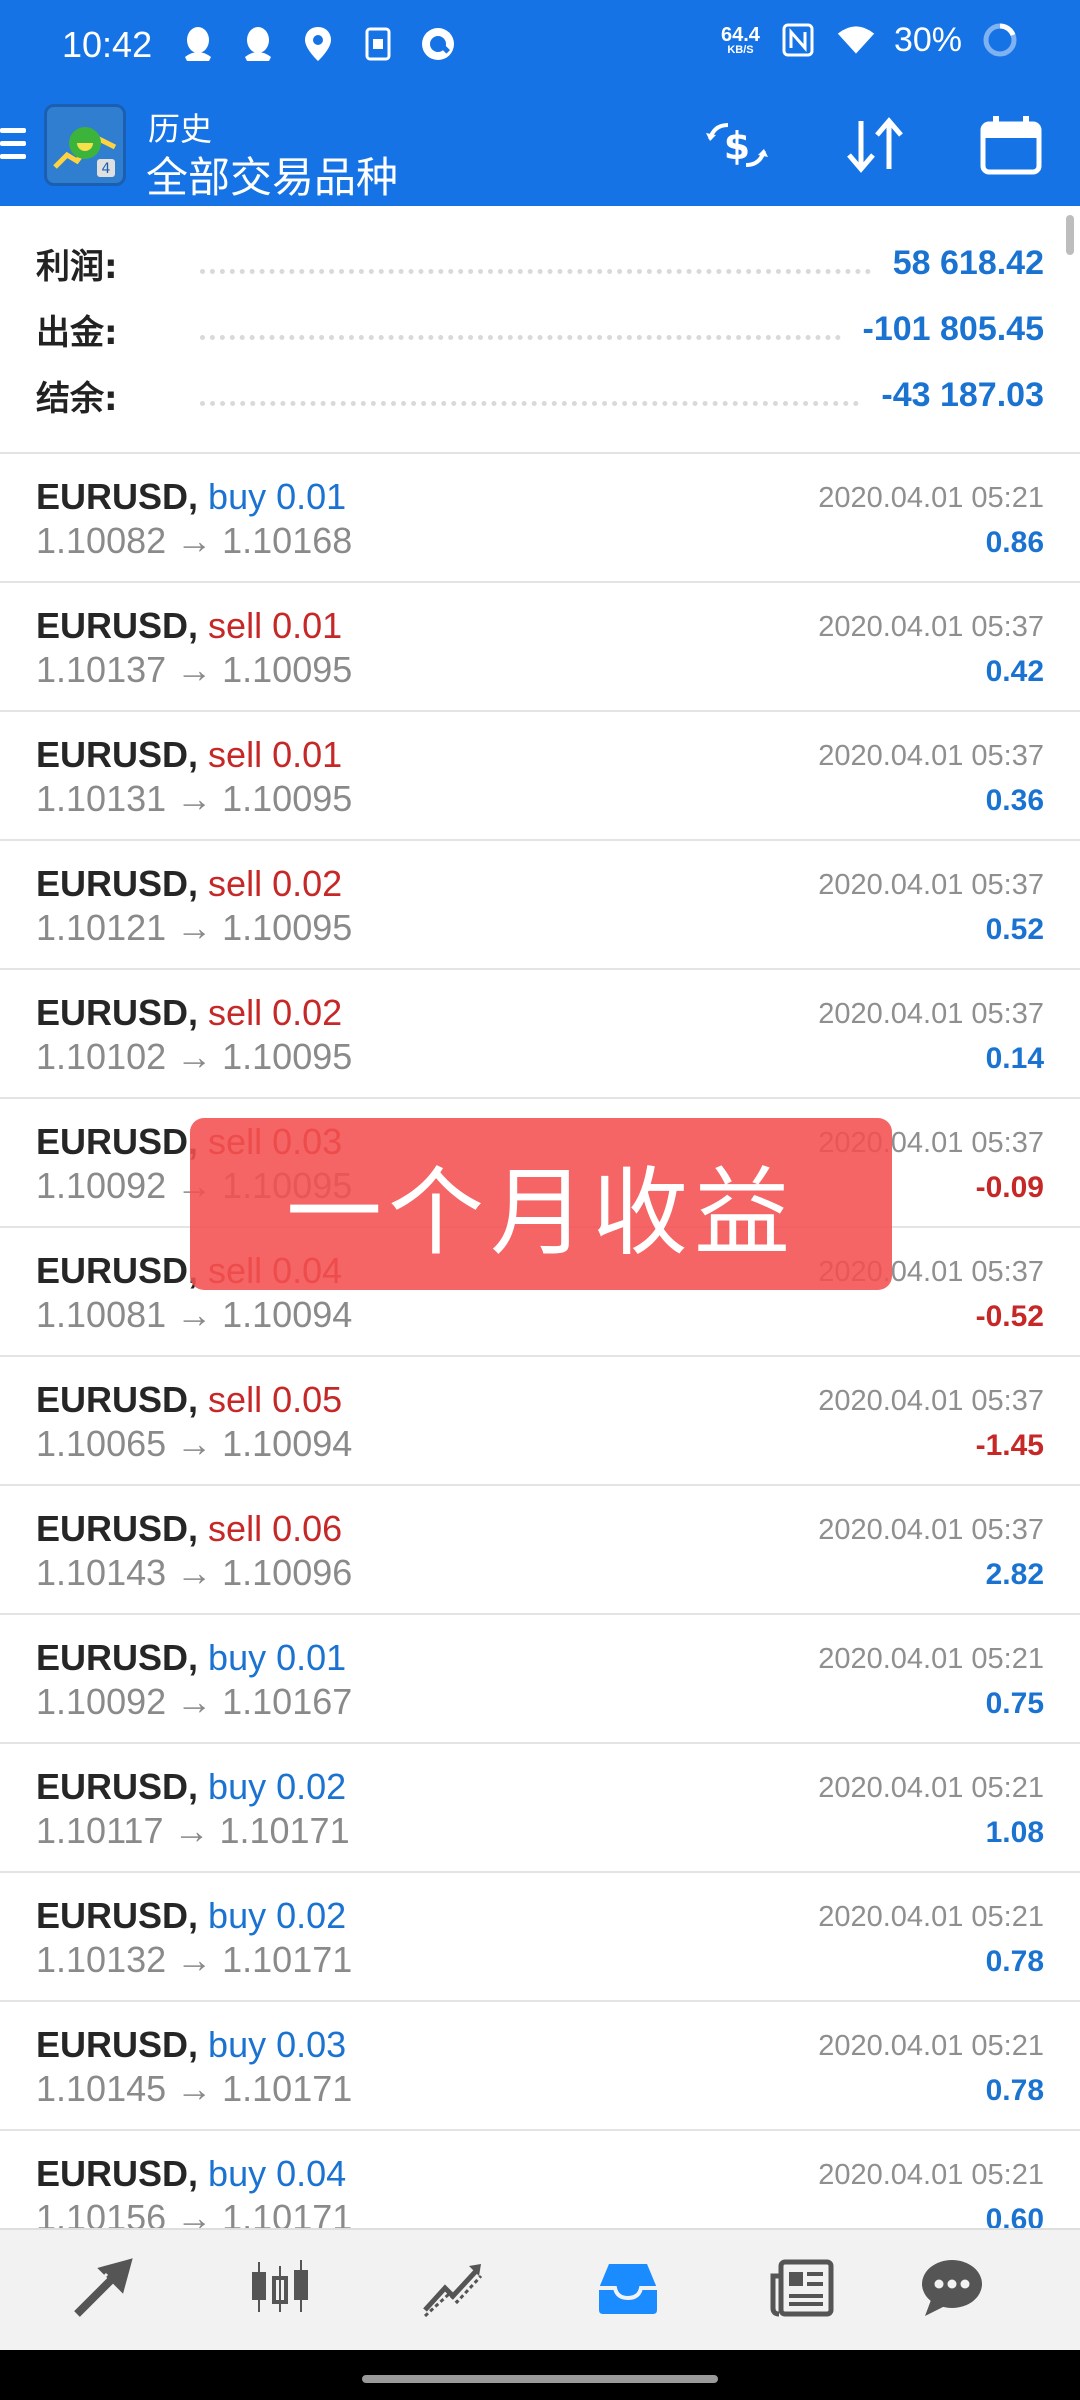 This screenshot has height=2400, width=1080. I want to click on battery-ring-icon, so click(1000, 40).